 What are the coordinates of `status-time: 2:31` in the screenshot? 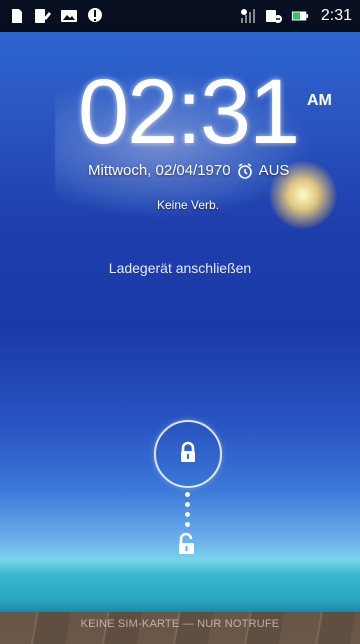 It's located at (336, 15).